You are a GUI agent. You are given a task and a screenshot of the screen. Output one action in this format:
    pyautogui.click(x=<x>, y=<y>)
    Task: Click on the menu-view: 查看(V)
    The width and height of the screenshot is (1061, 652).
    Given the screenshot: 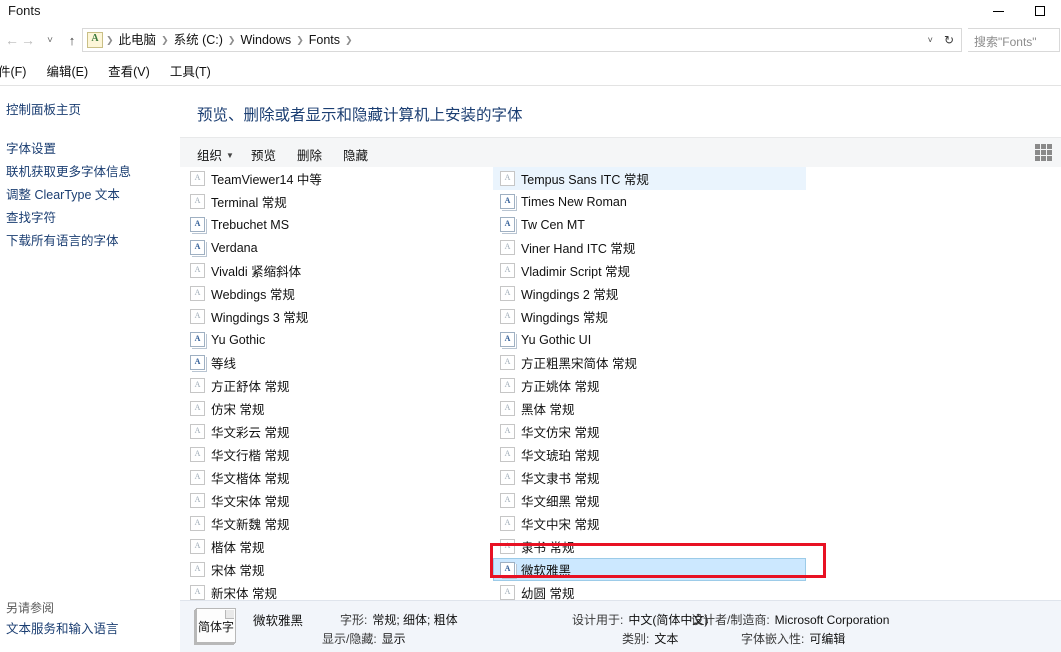 What is the action you would take?
    pyautogui.click(x=129, y=70)
    